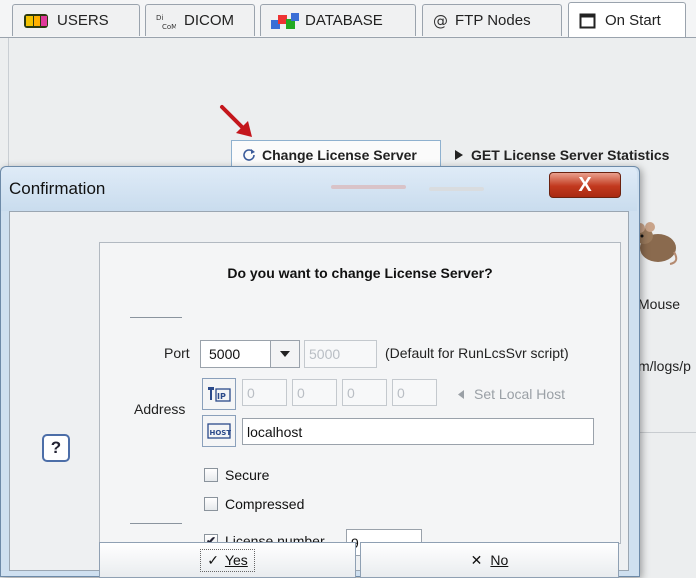 The image size is (696, 578). I want to click on svg-text: IP, so click(221, 396).